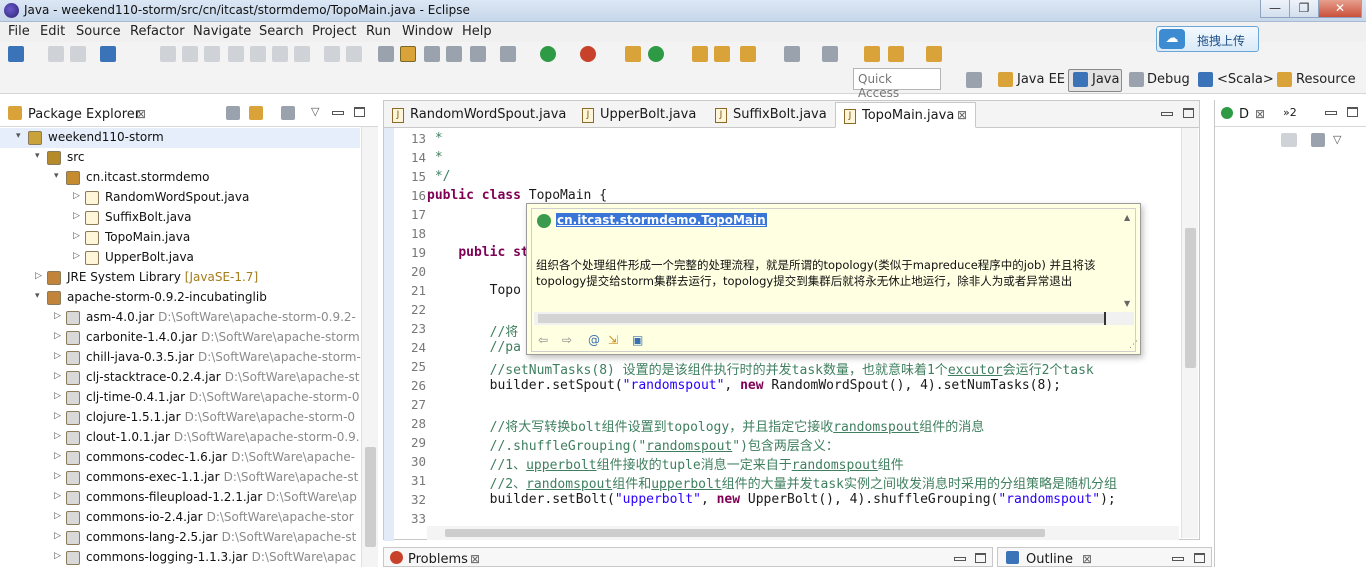  Describe the element at coordinates (473, 330) in the screenshot. I see `code-line: //将` at that location.